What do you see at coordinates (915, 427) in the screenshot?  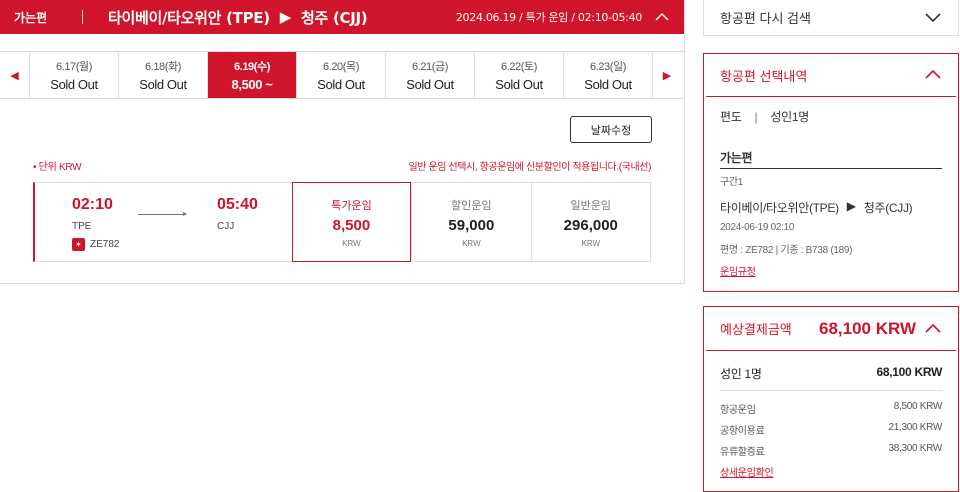 I see `line-amount: 21,300 KRW` at bounding box center [915, 427].